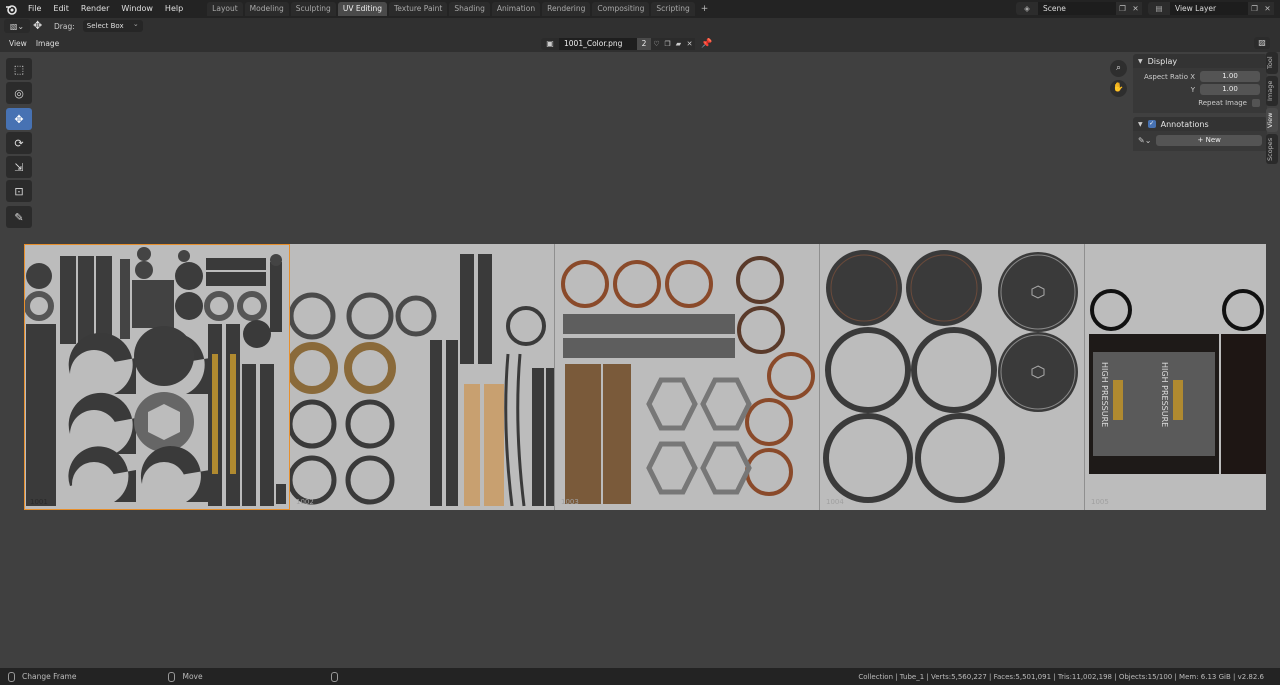 This screenshot has height=685, width=1280. What do you see at coordinates (64, 26) in the screenshot?
I see `drag-label: Drag:` at bounding box center [64, 26].